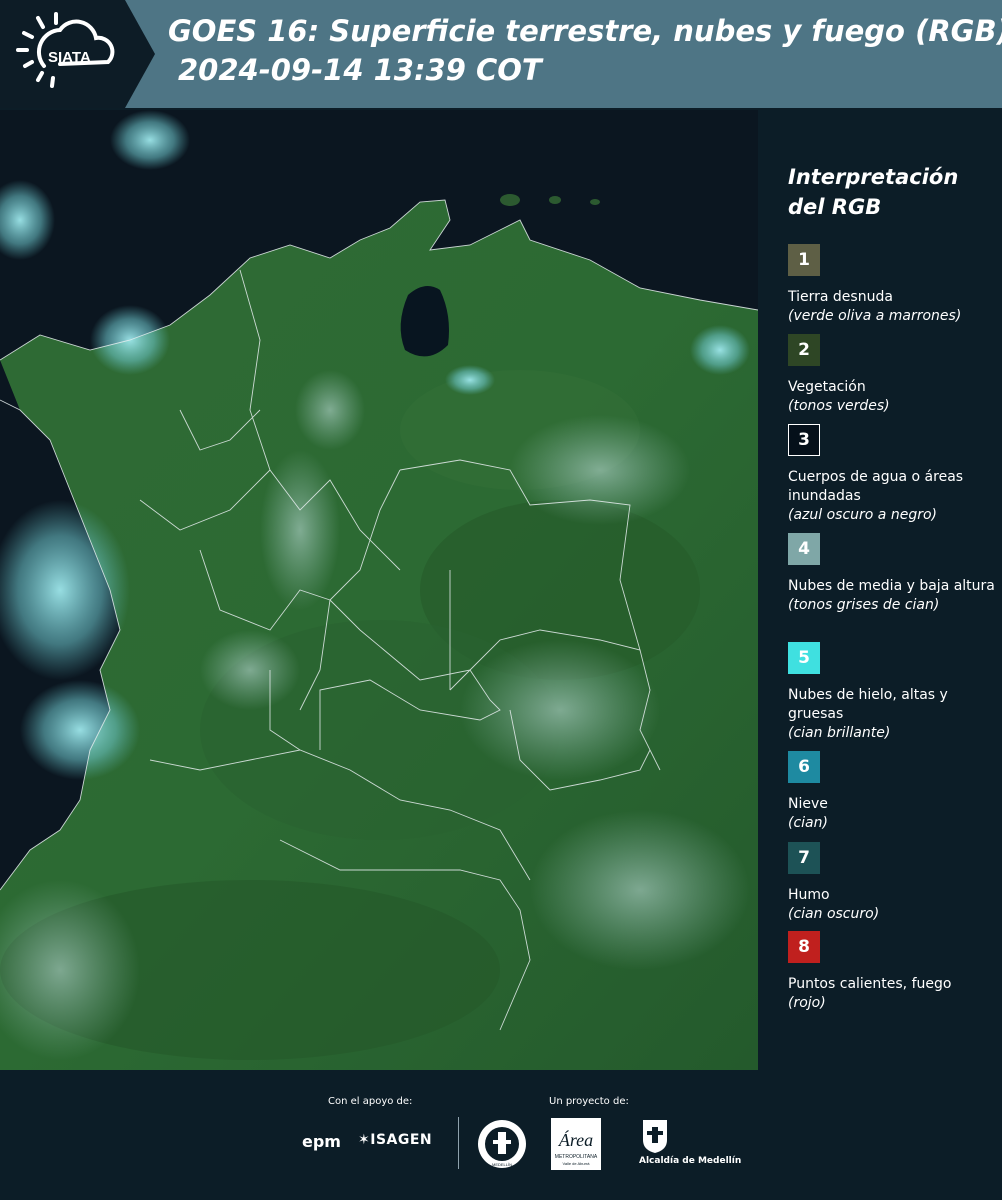  What do you see at coordinates (576, 1163) in the screenshot?
I see `svg-text: Valle de Aburrá` at bounding box center [576, 1163].